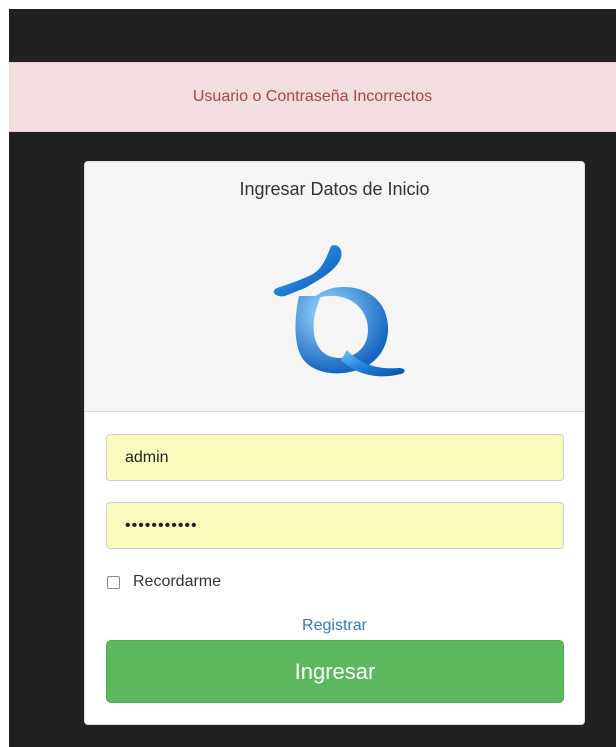 The height and width of the screenshot is (747, 616). I want to click on remember-me-checkbox, so click(113, 582).